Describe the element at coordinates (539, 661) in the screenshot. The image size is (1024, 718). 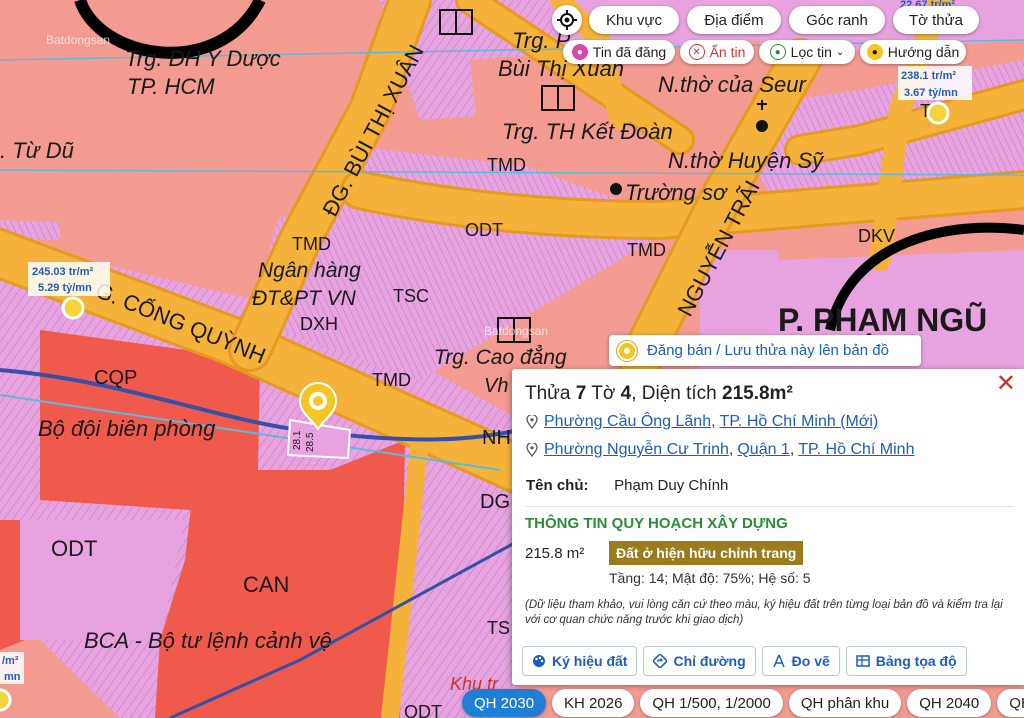
I see `palette-icon` at that location.